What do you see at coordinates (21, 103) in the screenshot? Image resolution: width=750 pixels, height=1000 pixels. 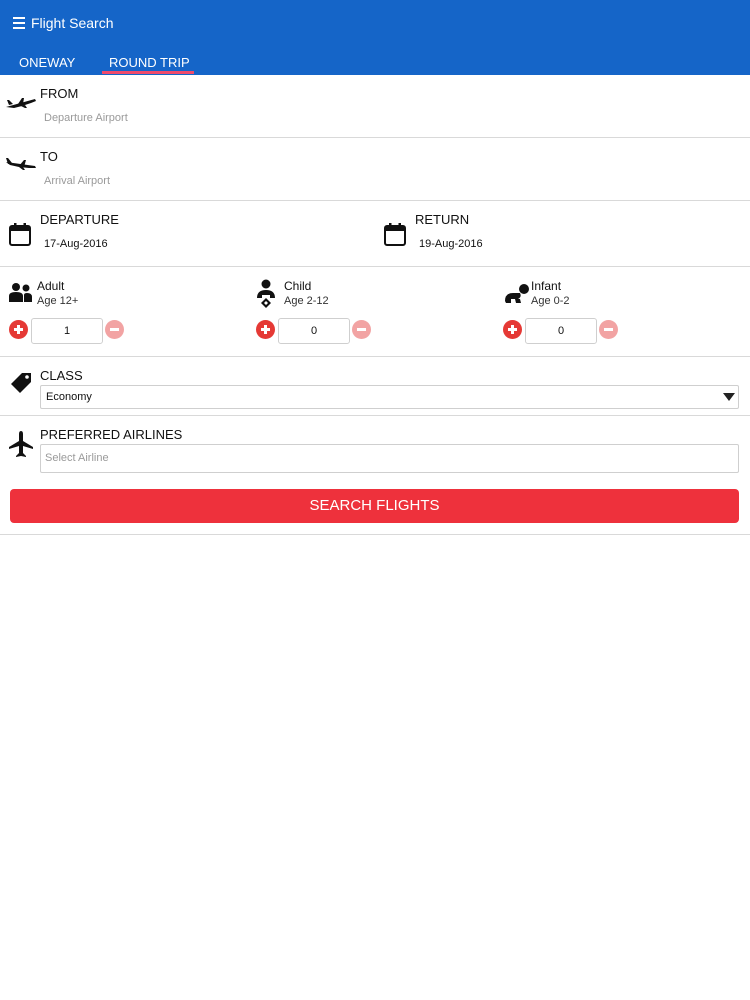 I see `plane-departure-icon` at bounding box center [21, 103].